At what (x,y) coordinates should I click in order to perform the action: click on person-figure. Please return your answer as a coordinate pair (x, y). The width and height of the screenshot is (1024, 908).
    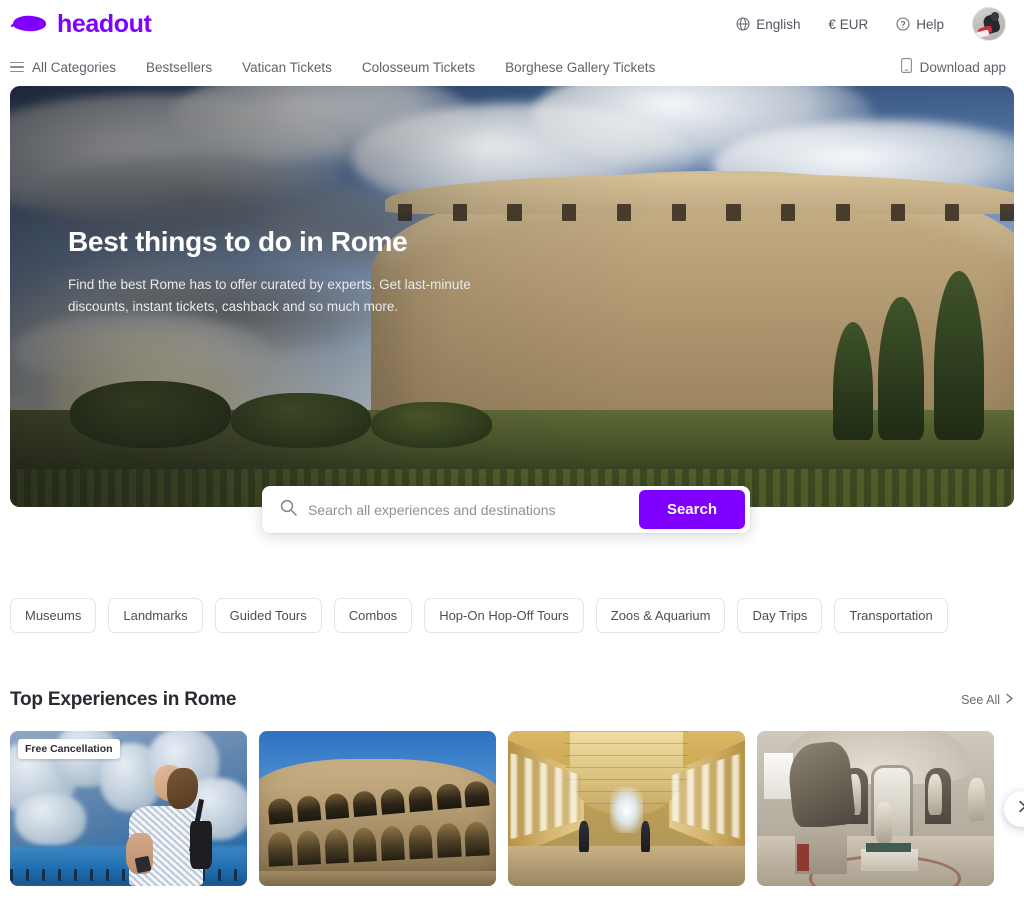
    Looking at the image, I should click on (169, 825).